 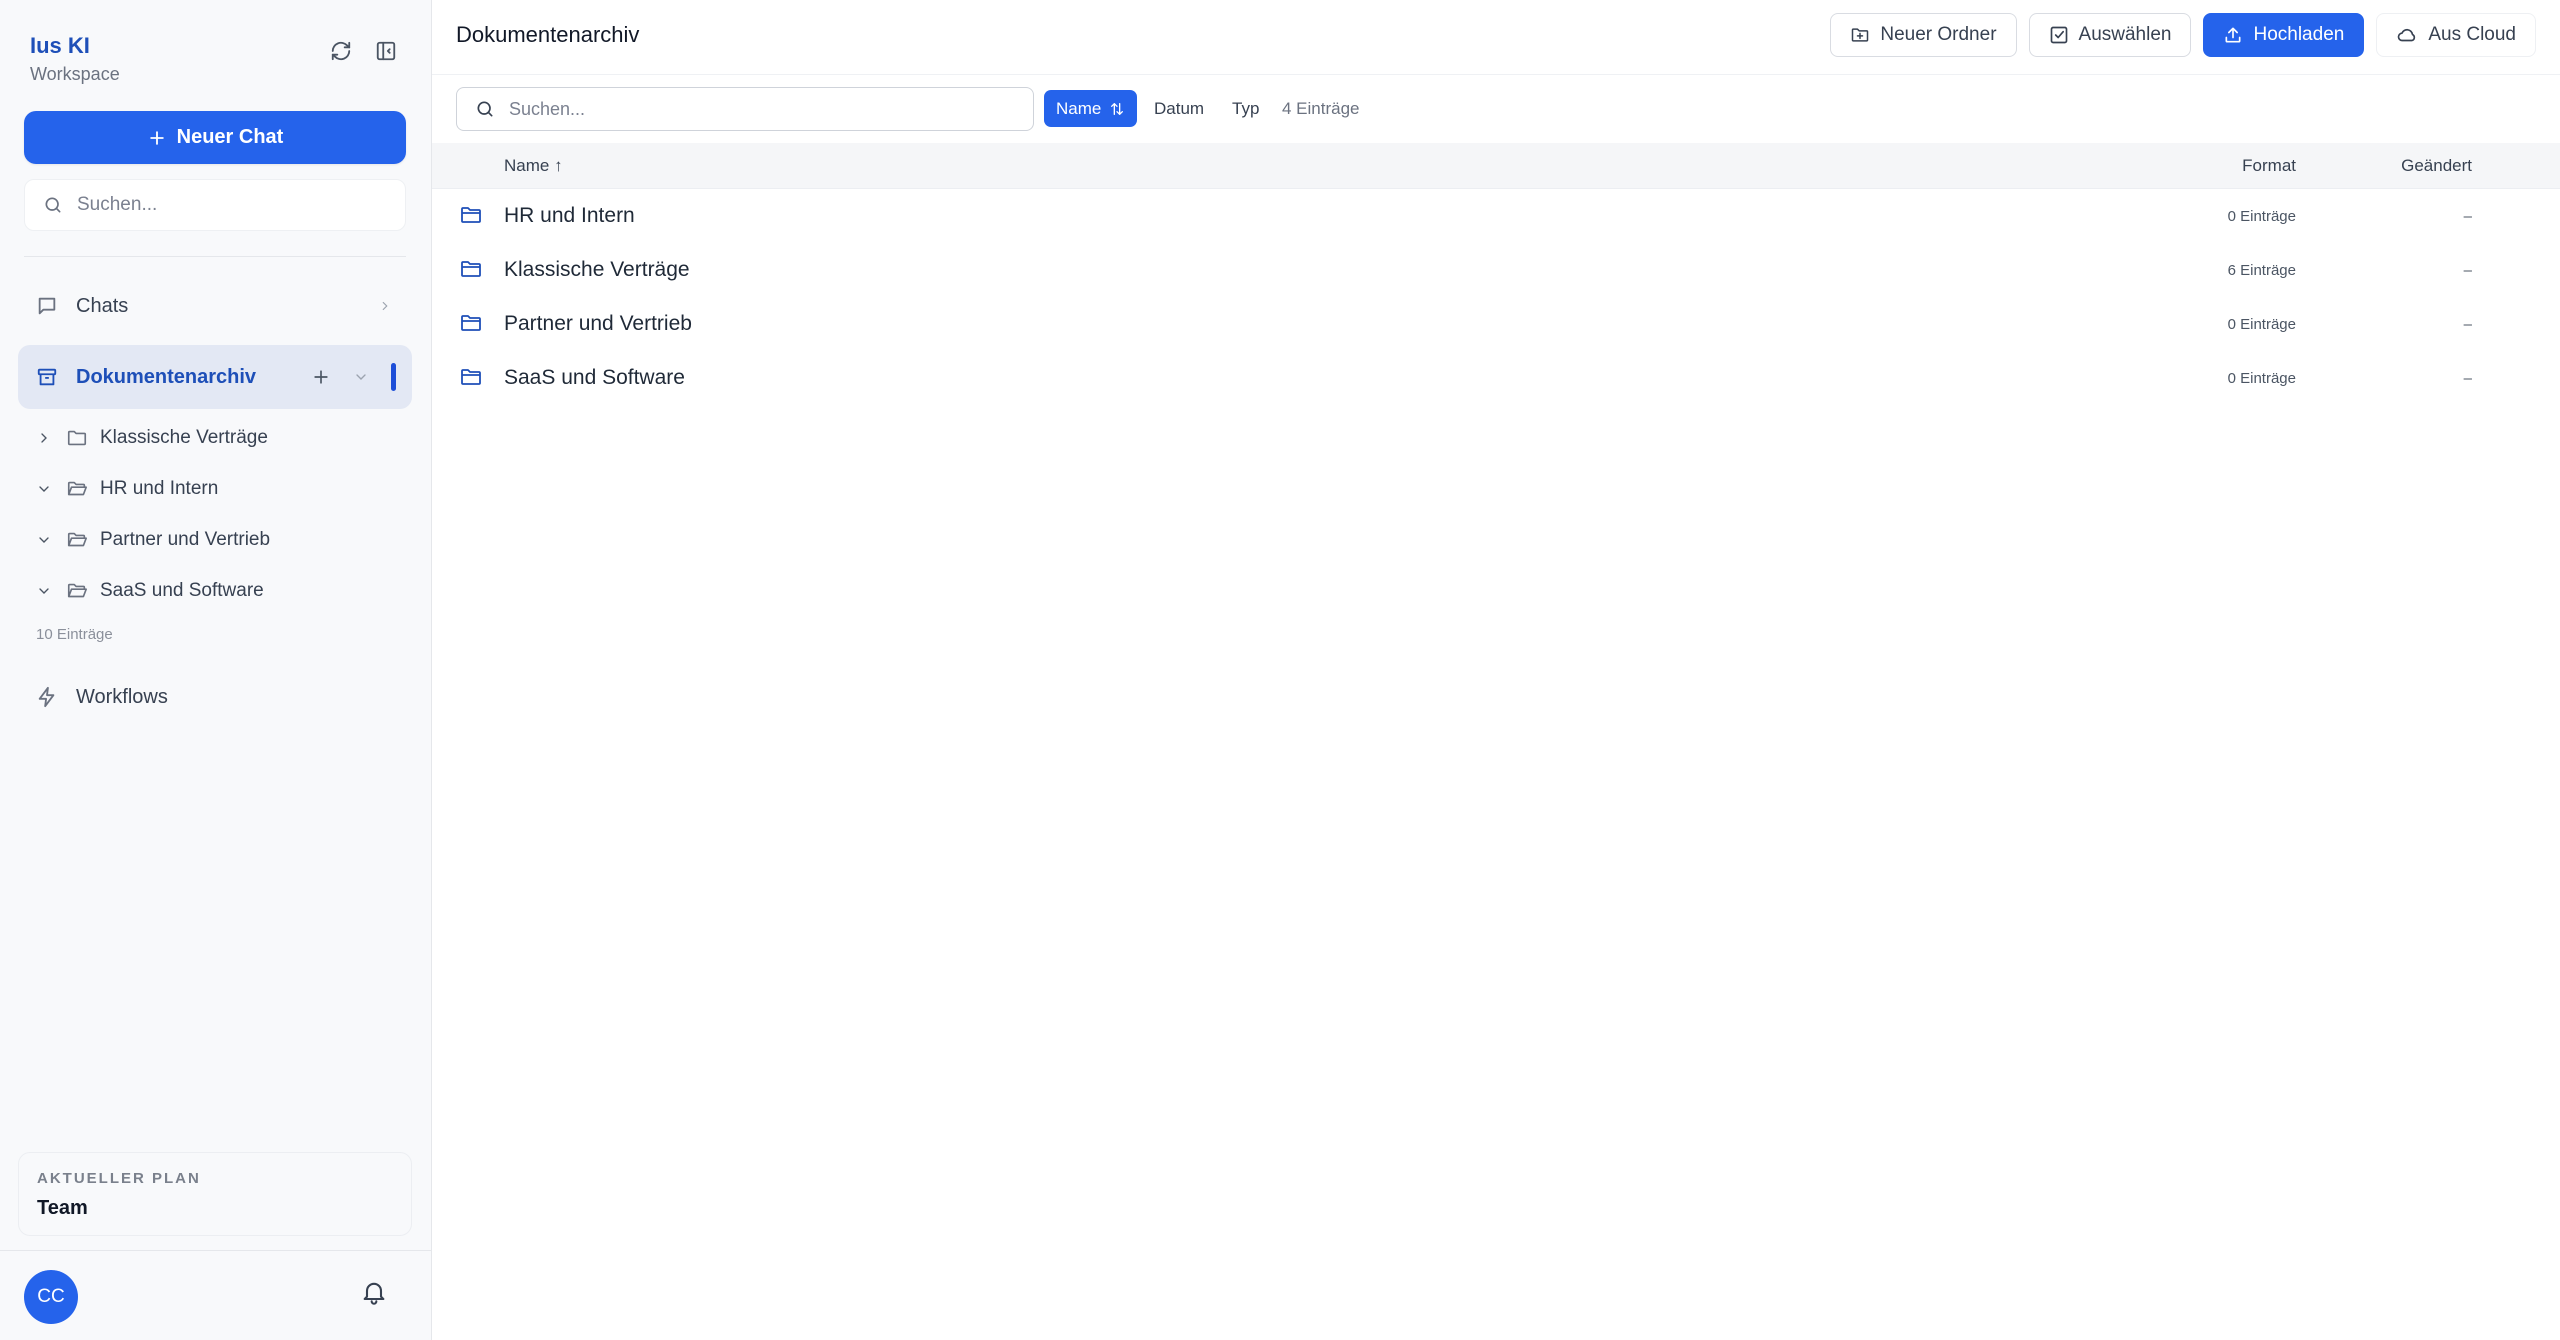 What do you see at coordinates (215, 697) in the screenshot?
I see `sidebar-item-workflows: Workflows` at bounding box center [215, 697].